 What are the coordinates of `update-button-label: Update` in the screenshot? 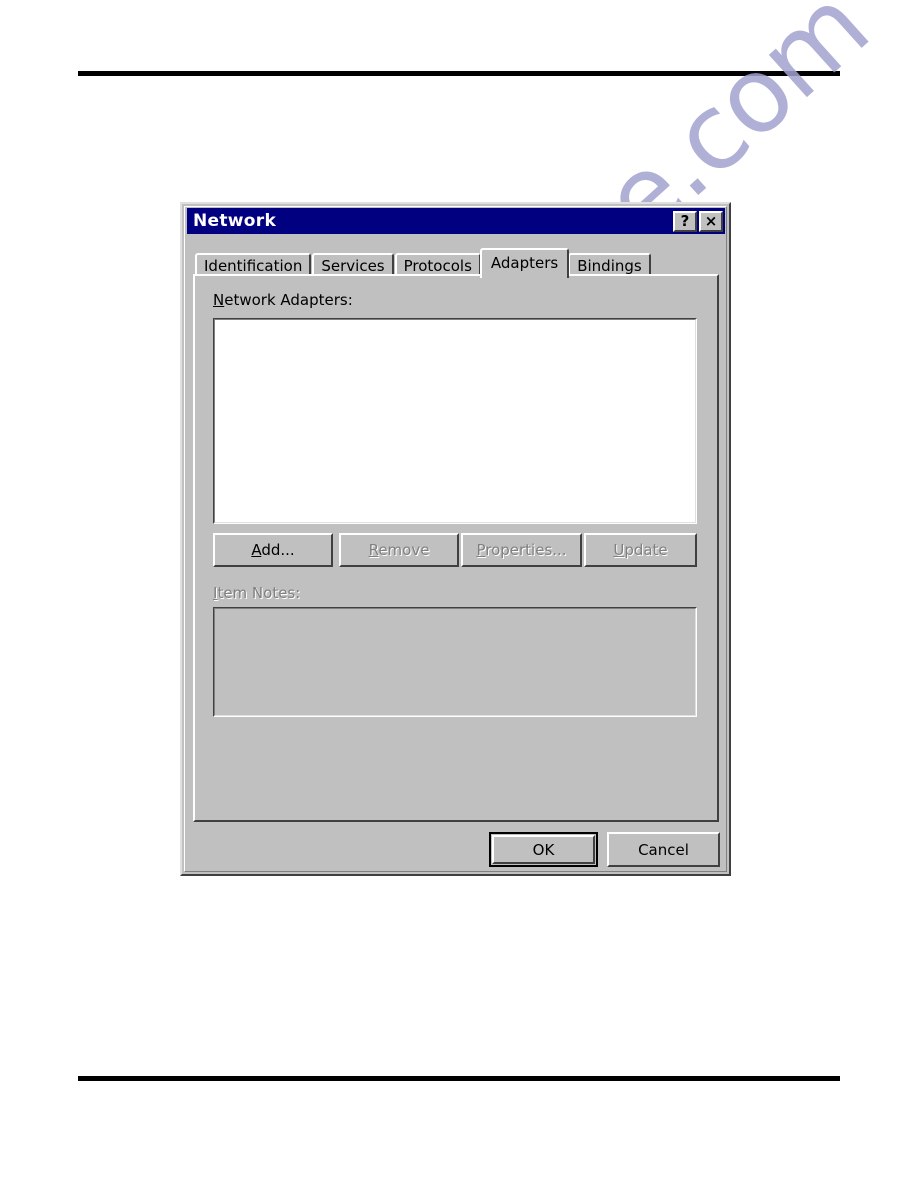 It's located at (640, 550).